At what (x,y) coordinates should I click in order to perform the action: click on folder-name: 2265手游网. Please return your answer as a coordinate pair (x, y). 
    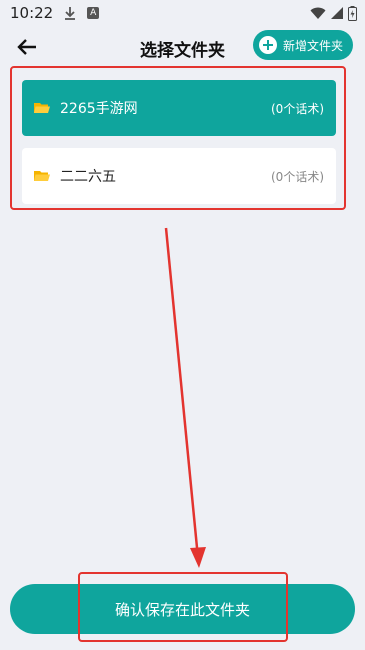
    Looking at the image, I should click on (99, 109).